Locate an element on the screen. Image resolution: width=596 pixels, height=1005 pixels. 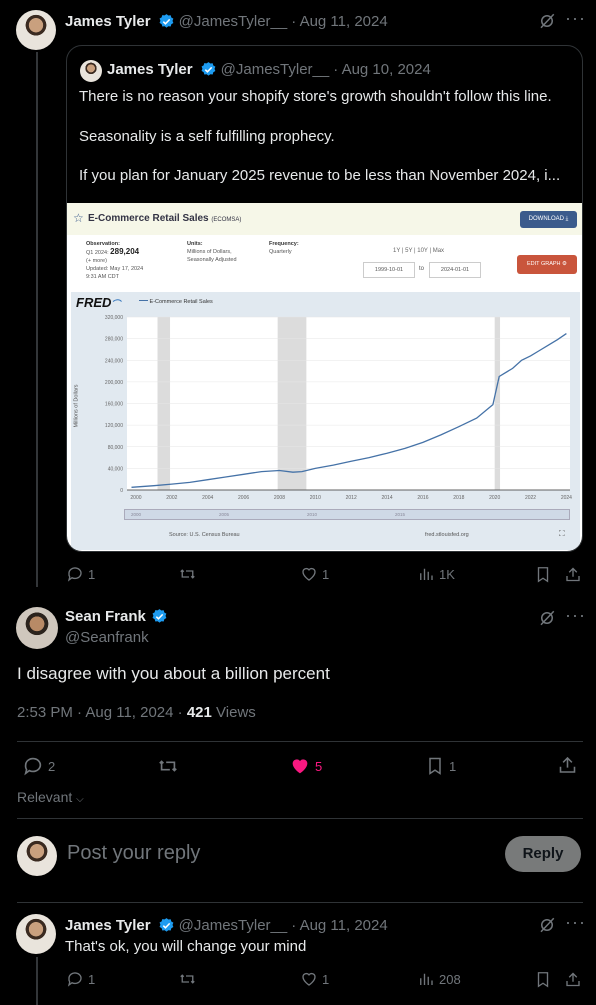
y-tick-label: 0 is located at coordinates (121, 491).